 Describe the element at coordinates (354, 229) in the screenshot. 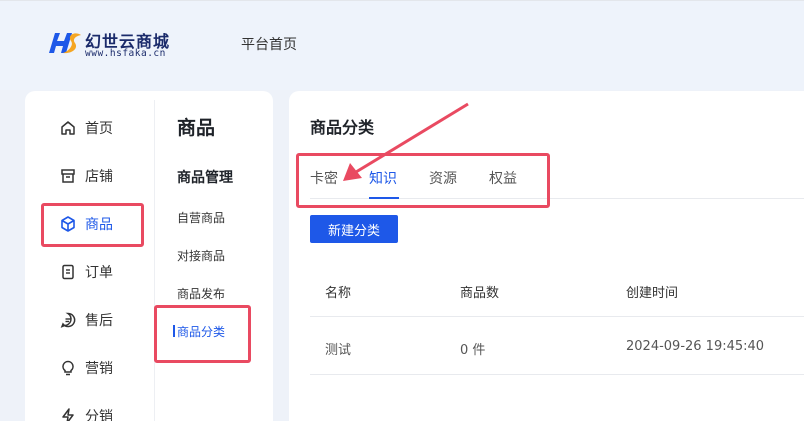

I see `new-category-button: 新建分类` at that location.